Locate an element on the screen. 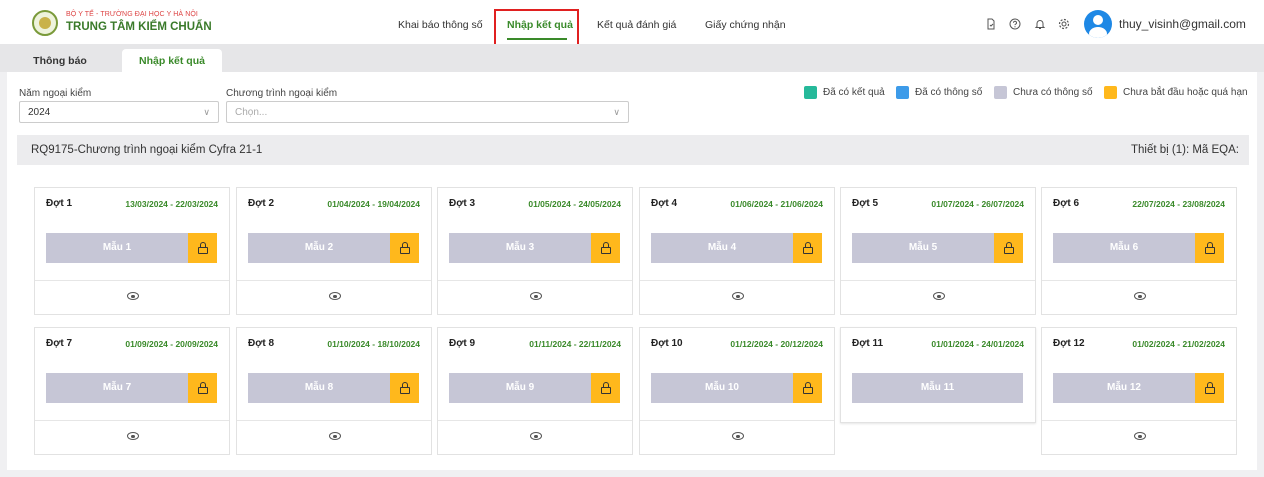 This screenshot has width=1264, height=477. round-dates: 13/03/2024 - 22/03/2024 is located at coordinates (171, 204).